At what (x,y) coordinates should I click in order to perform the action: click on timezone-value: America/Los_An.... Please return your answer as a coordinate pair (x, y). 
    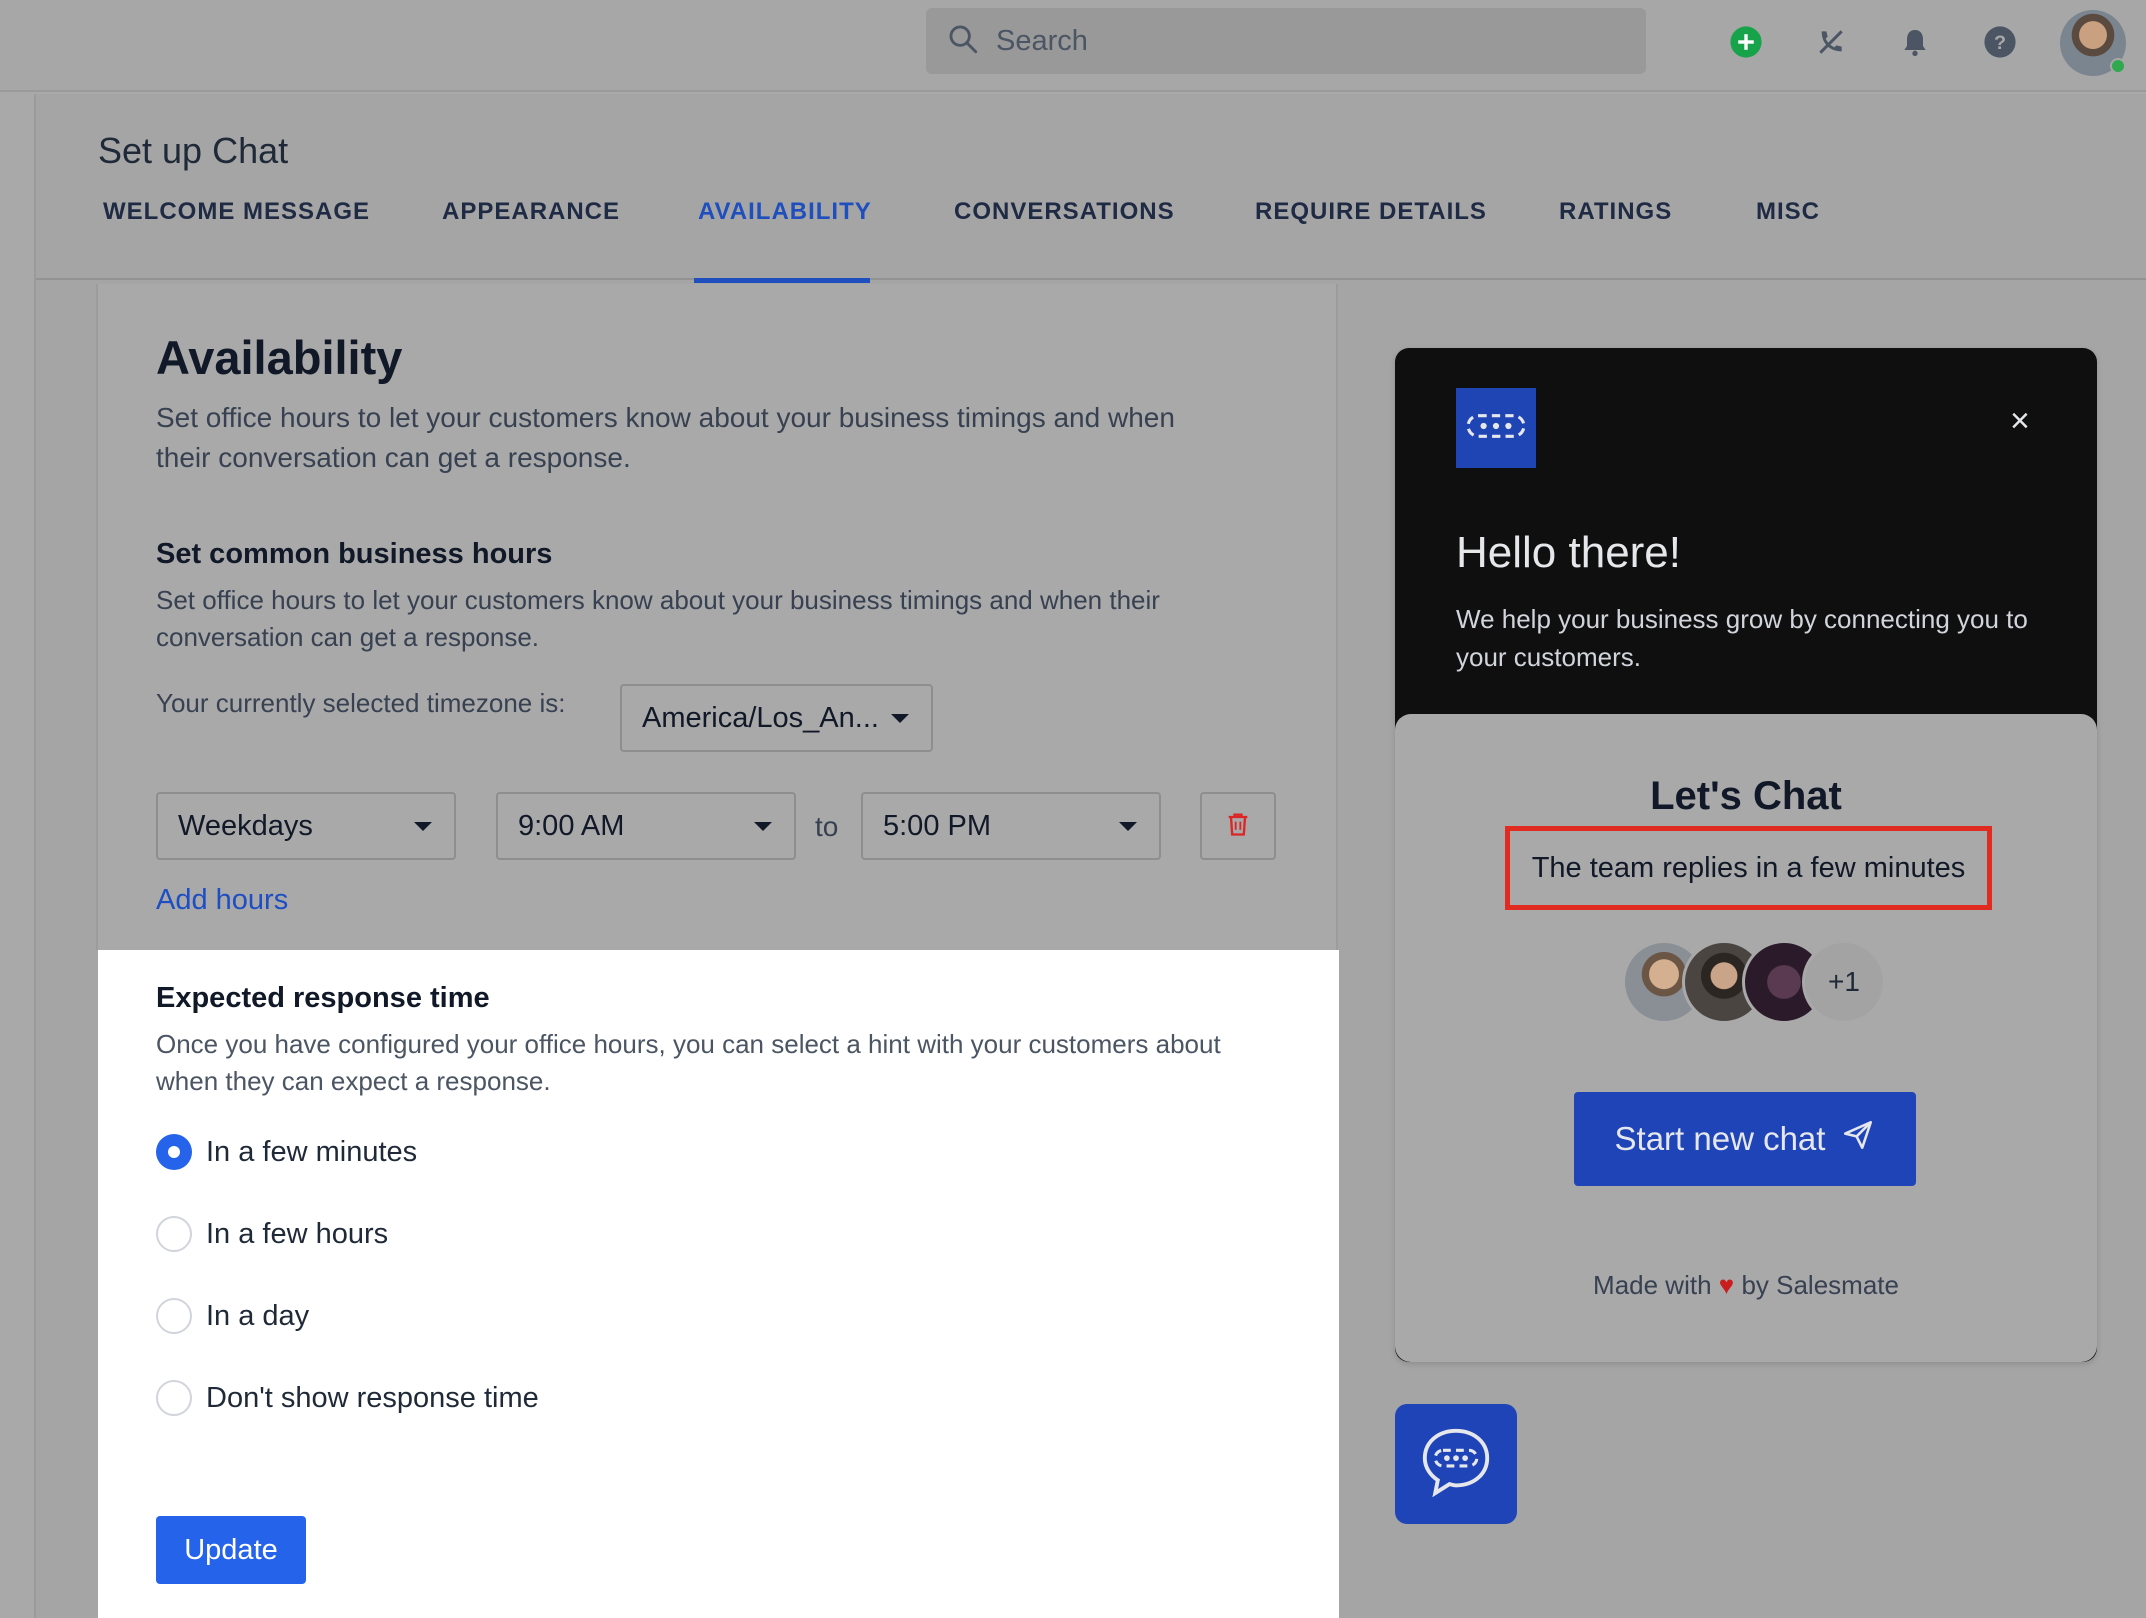
    Looking at the image, I should click on (760, 717).